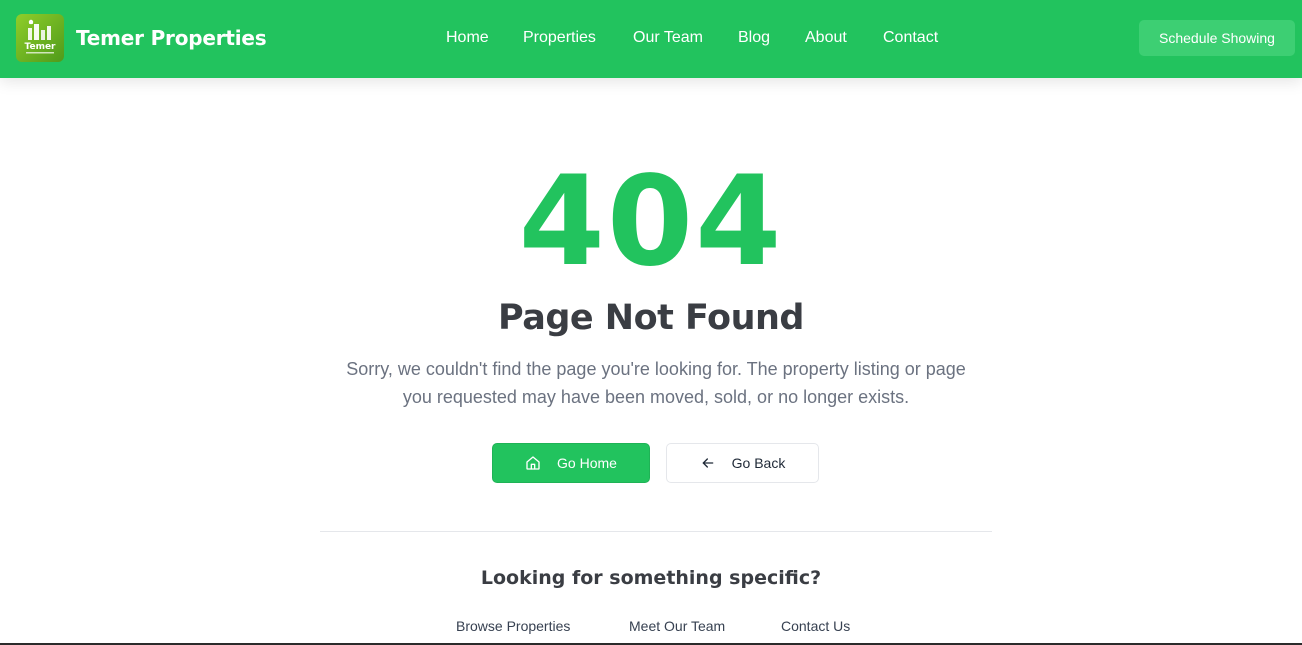  I want to click on schedule-showing-button: Schedule Showing, so click(1217, 38).